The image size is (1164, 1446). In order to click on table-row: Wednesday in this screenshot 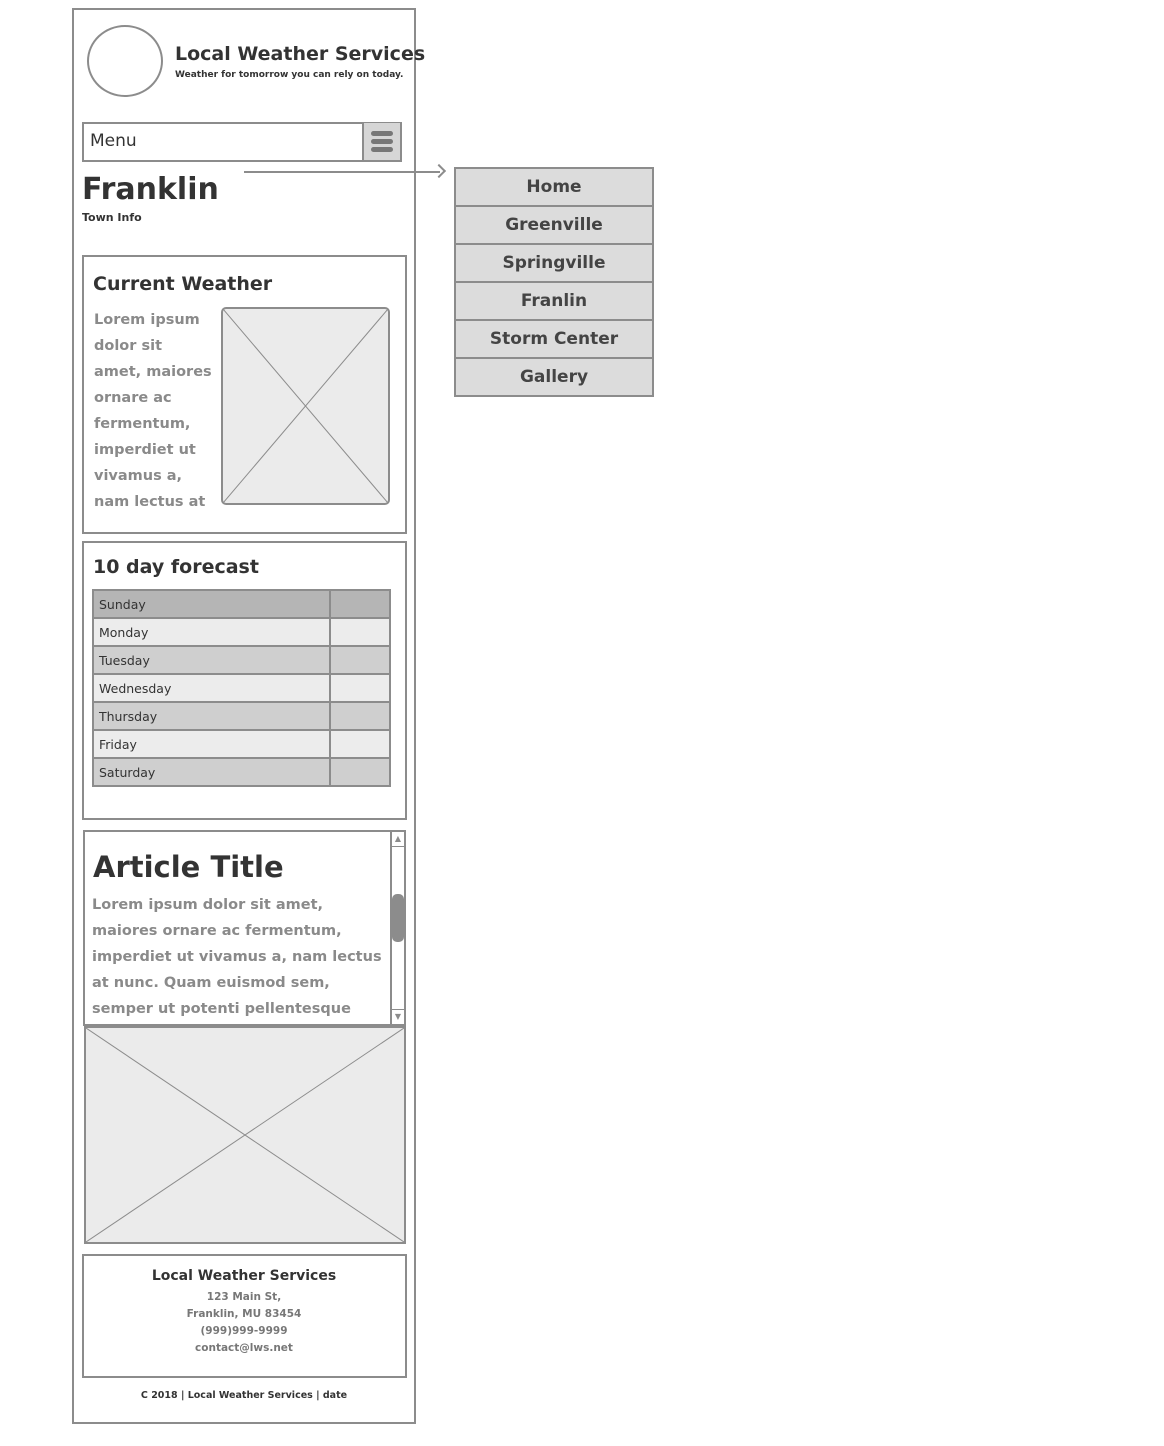, I will do `click(241, 688)`.